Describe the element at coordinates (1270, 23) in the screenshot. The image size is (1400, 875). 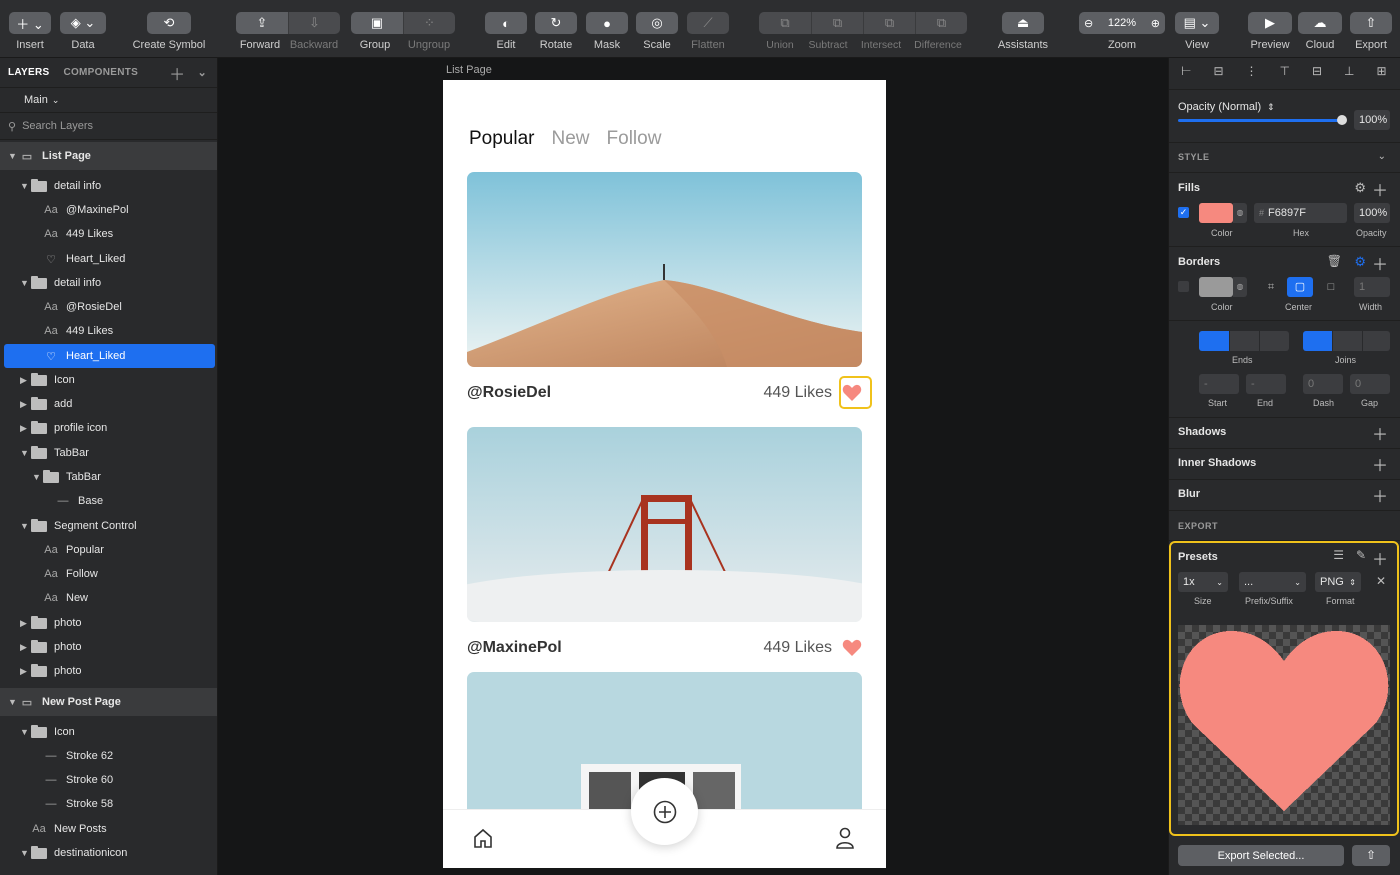
I see `preview-button: ▶` at that location.